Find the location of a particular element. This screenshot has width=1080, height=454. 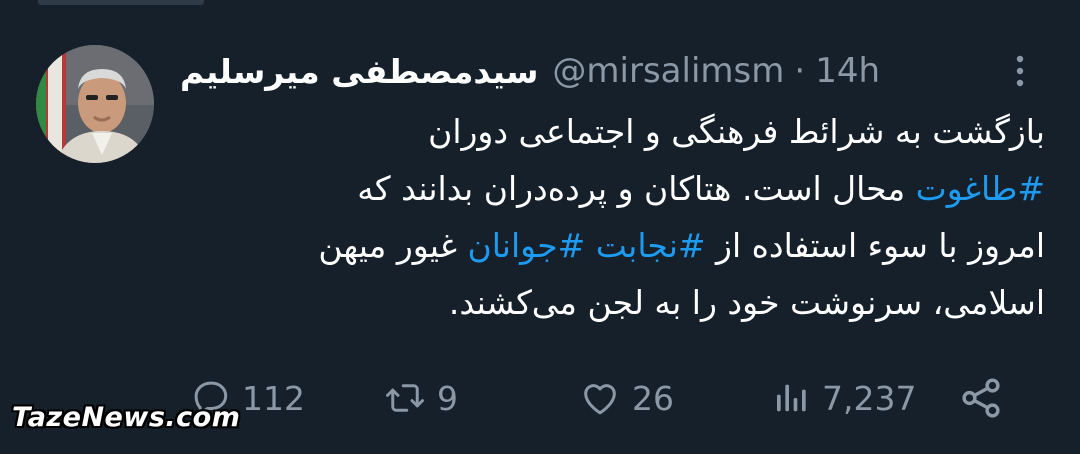

like-count: 26 is located at coordinates (653, 398).